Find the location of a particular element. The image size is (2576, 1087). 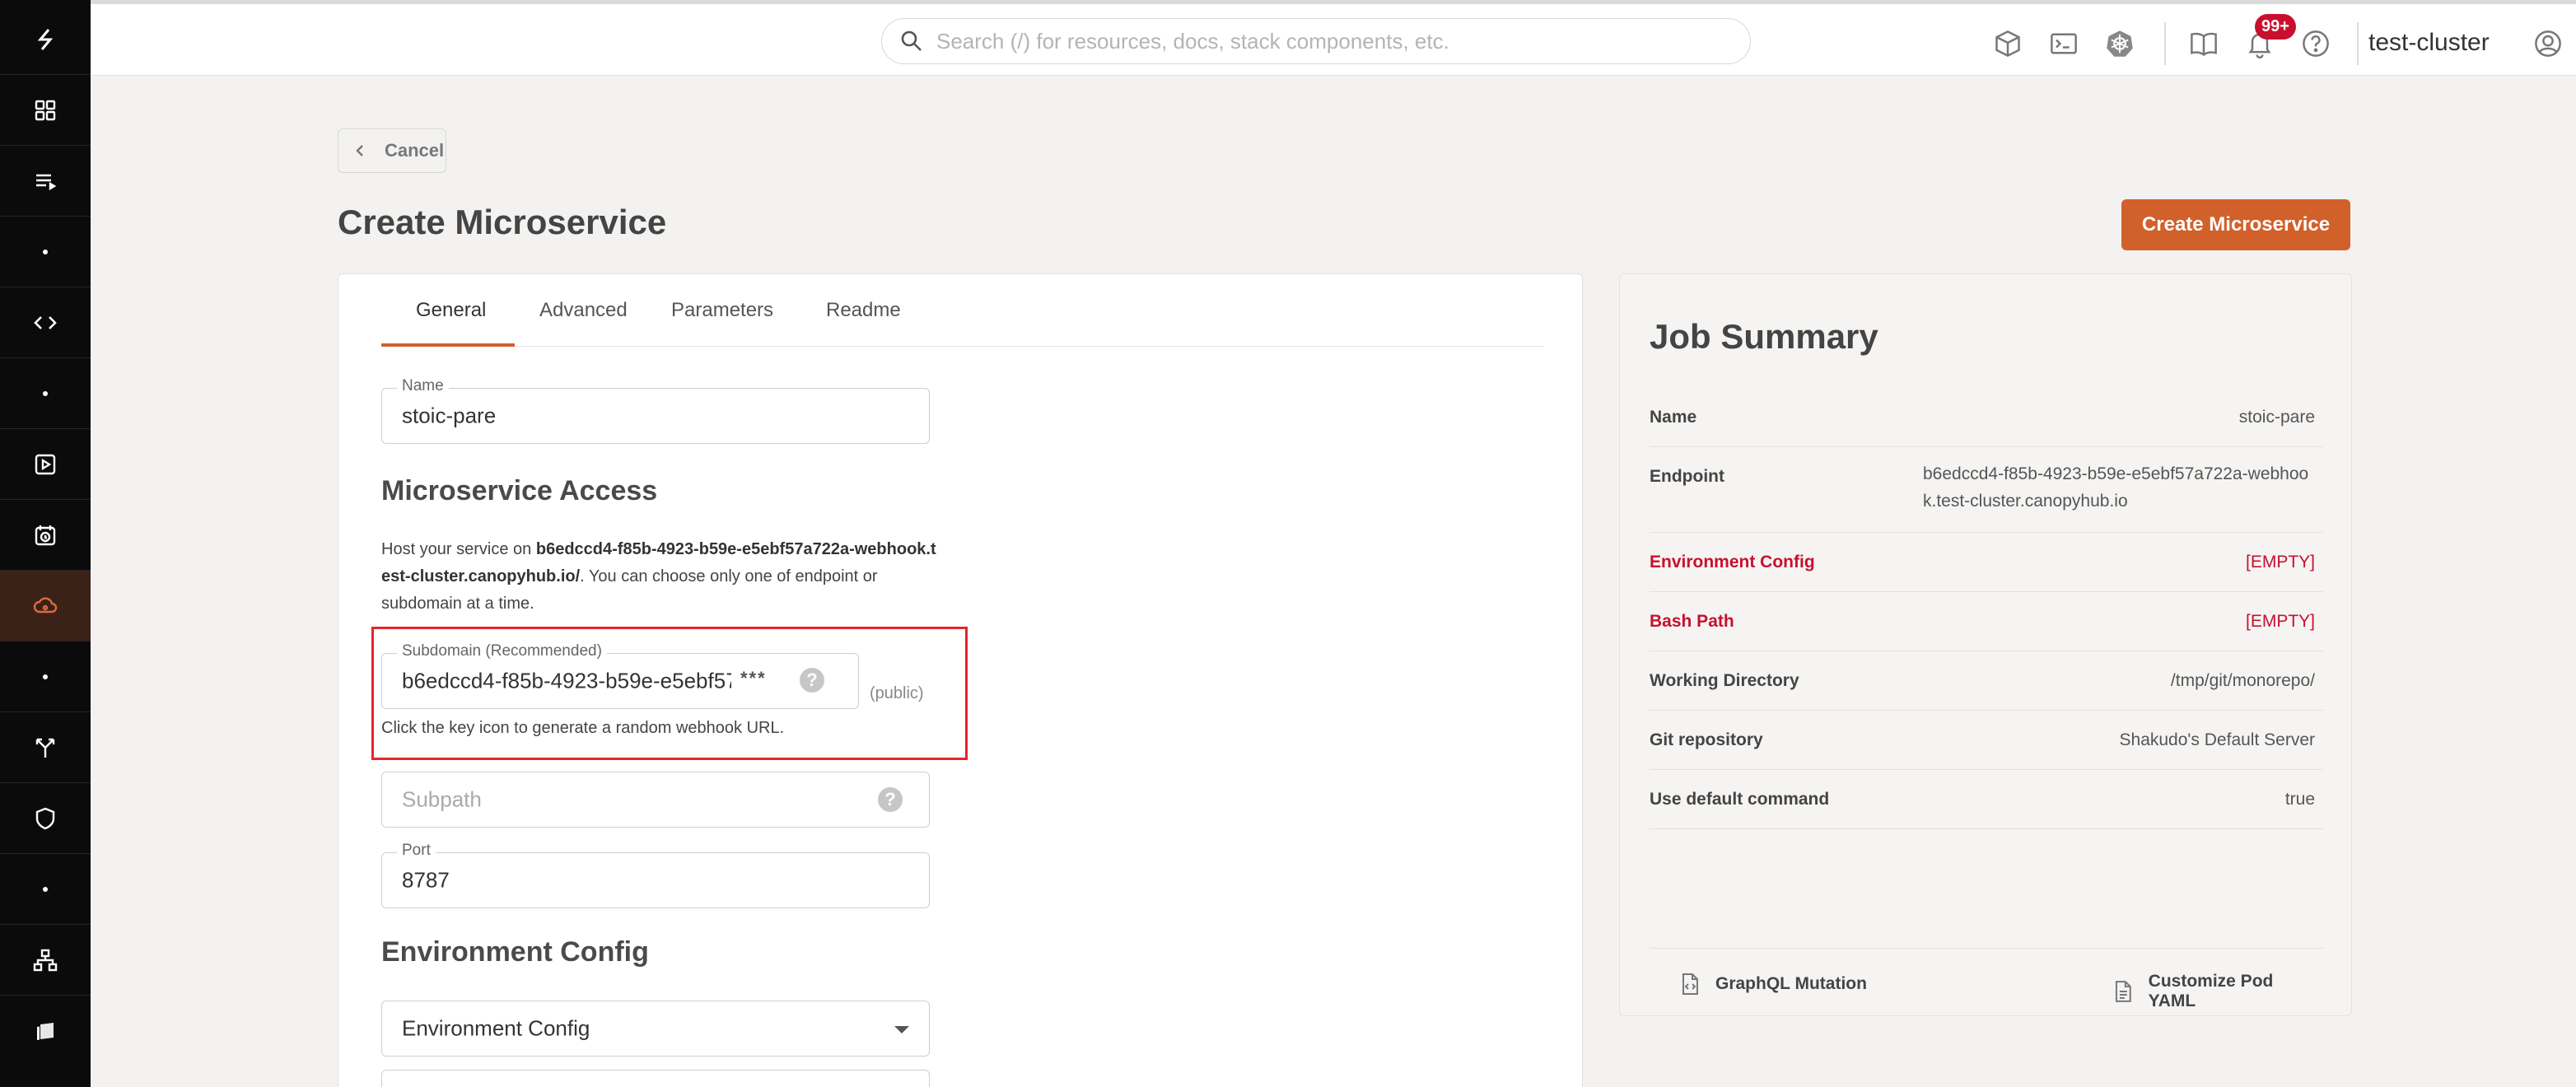

notification-badge: 99+ is located at coordinates (2275, 27).